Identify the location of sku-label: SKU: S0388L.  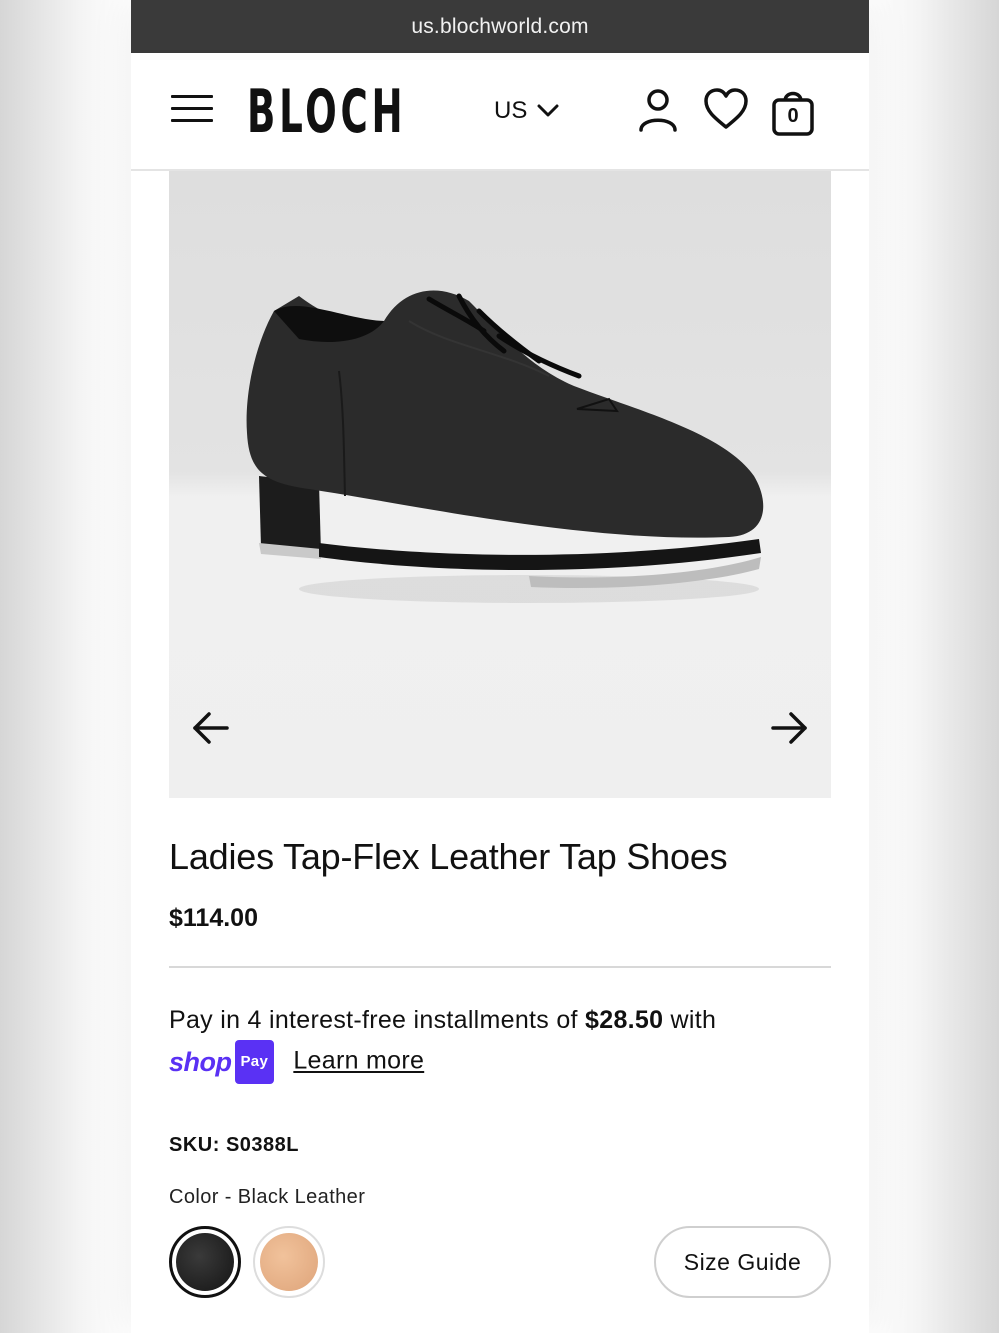
(234, 1145).